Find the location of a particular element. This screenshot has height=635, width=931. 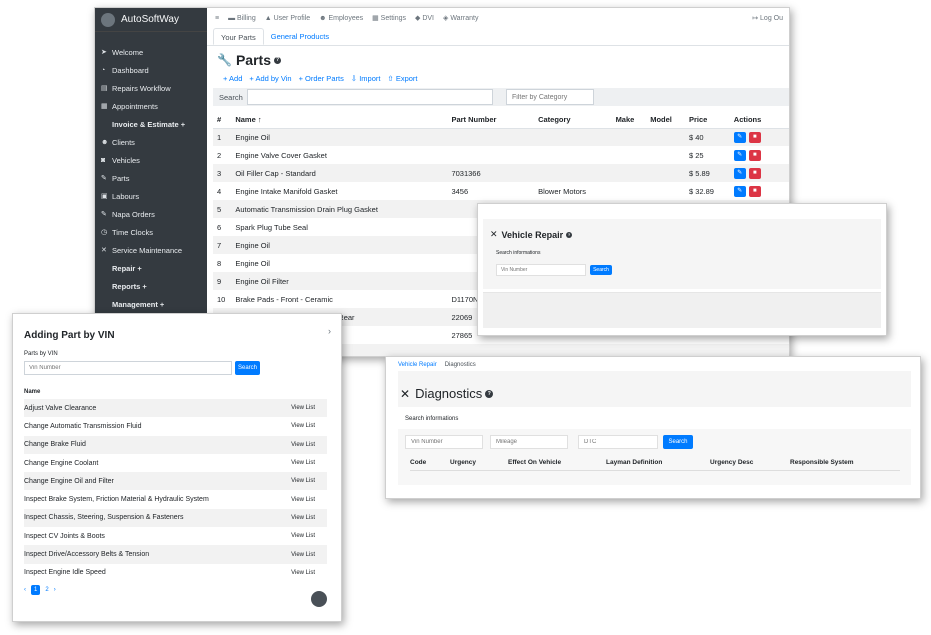

add-button: + Add is located at coordinates (232, 78).